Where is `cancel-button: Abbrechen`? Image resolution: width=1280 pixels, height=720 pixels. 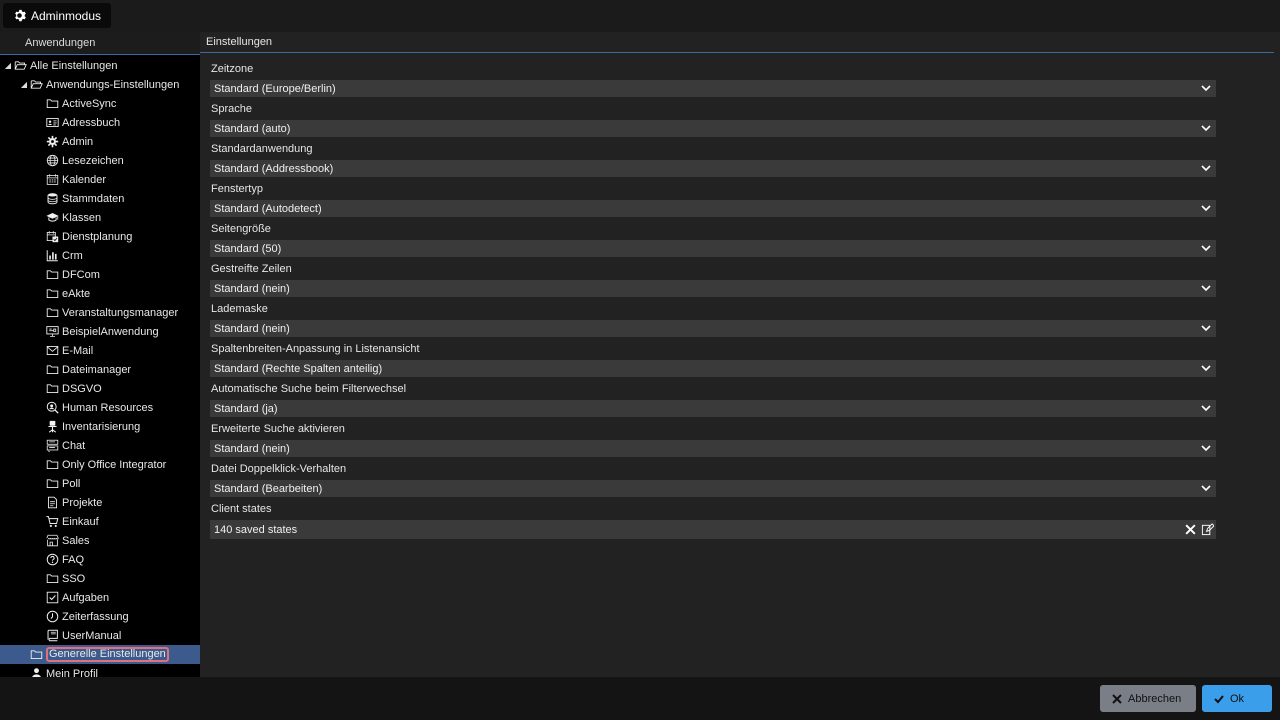
cancel-button: Abbrechen is located at coordinates (1148, 698).